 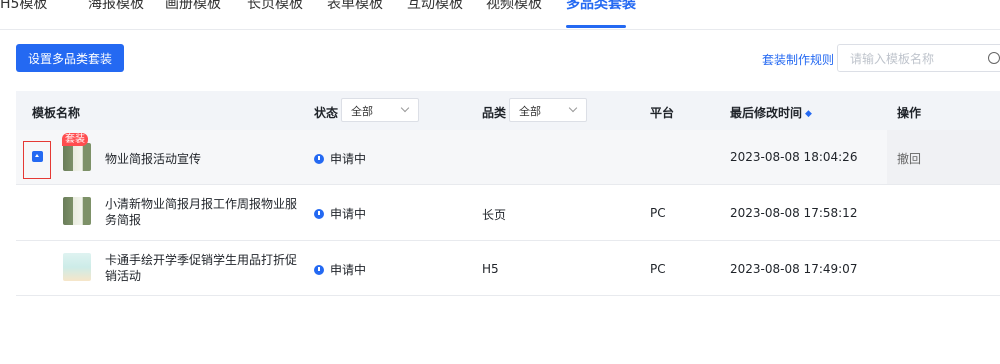 I want to click on col-header-modified-label: 最后修改时间, so click(x=766, y=113).